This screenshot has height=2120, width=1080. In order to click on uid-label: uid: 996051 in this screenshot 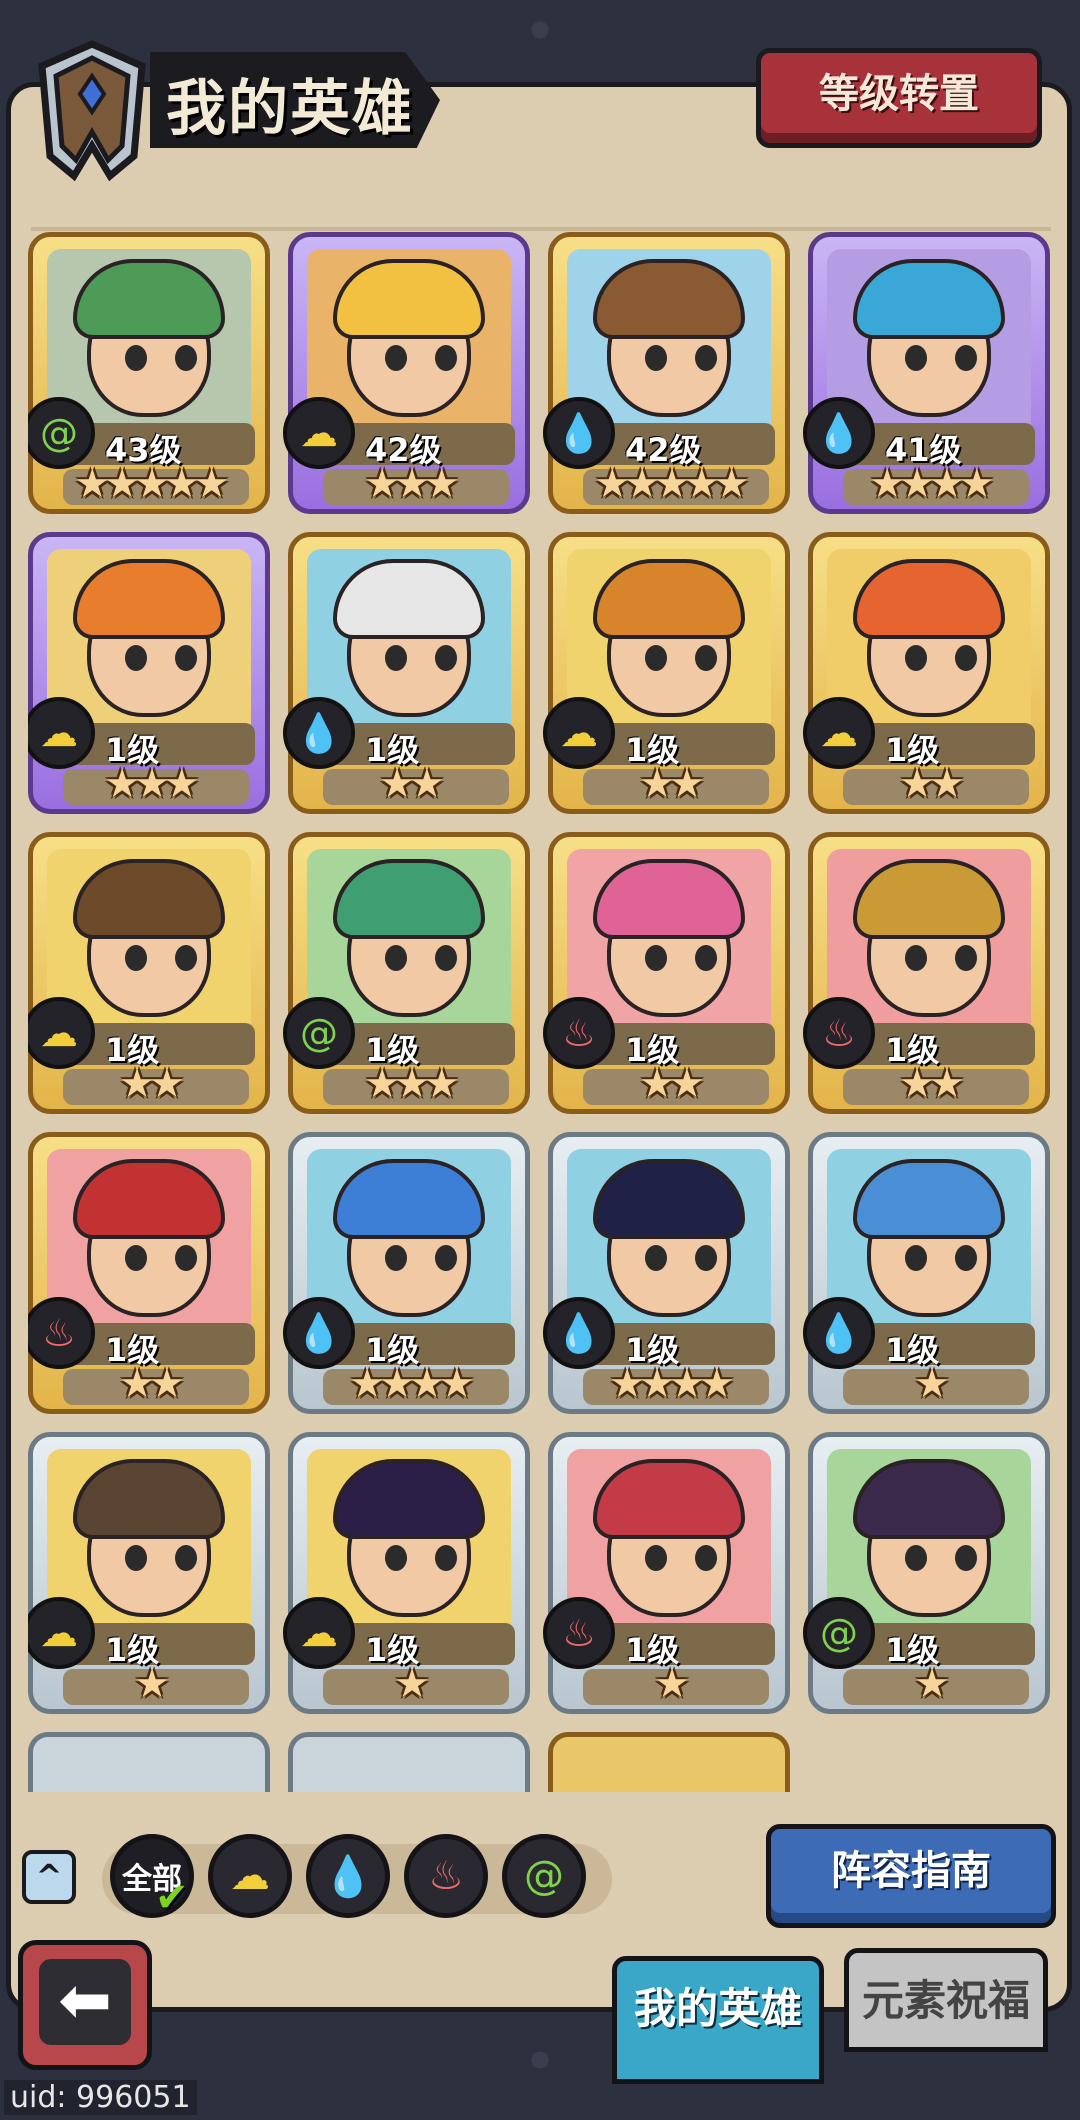, I will do `click(100, 2097)`.